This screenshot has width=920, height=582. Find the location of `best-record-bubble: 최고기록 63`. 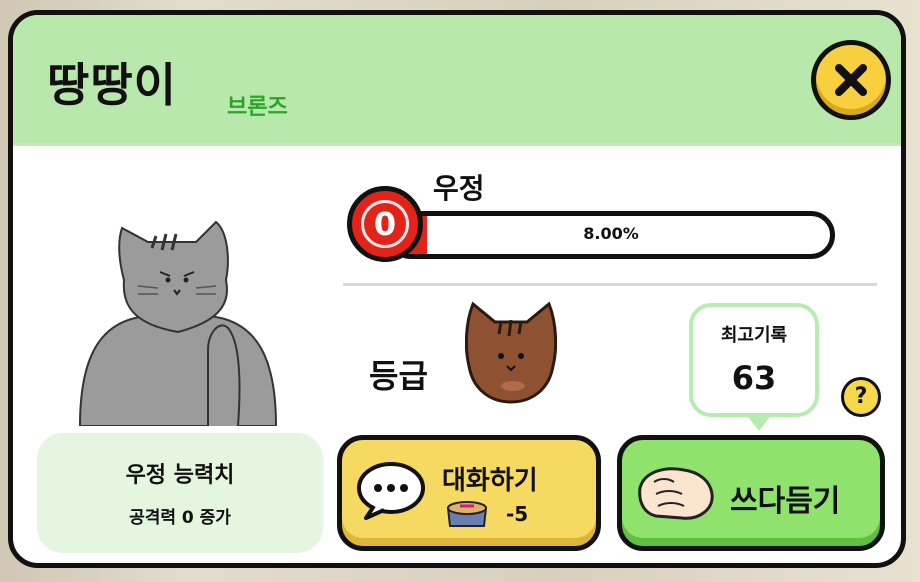

best-record-bubble: 최고기록 63 is located at coordinates (754, 360).